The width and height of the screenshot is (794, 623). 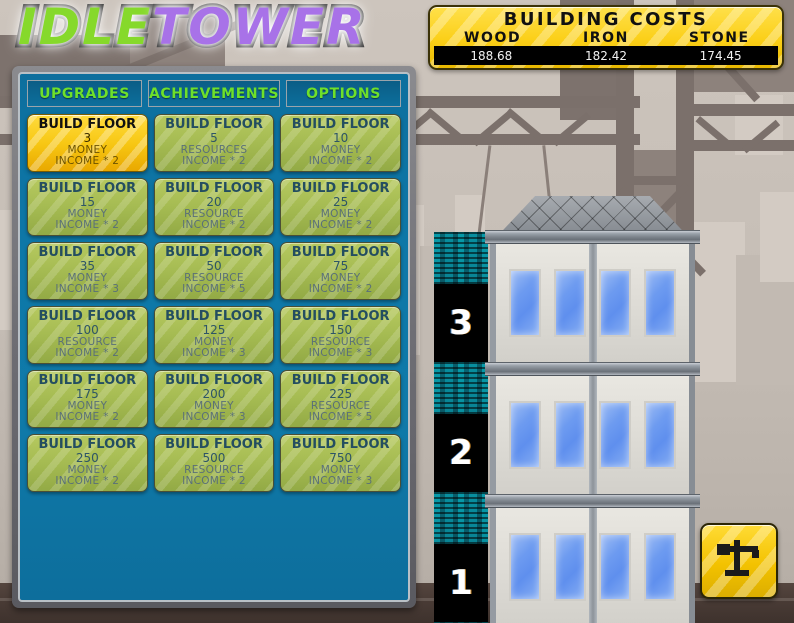 I want to click on cost-value-wood: 188.68, so click(x=491, y=55).